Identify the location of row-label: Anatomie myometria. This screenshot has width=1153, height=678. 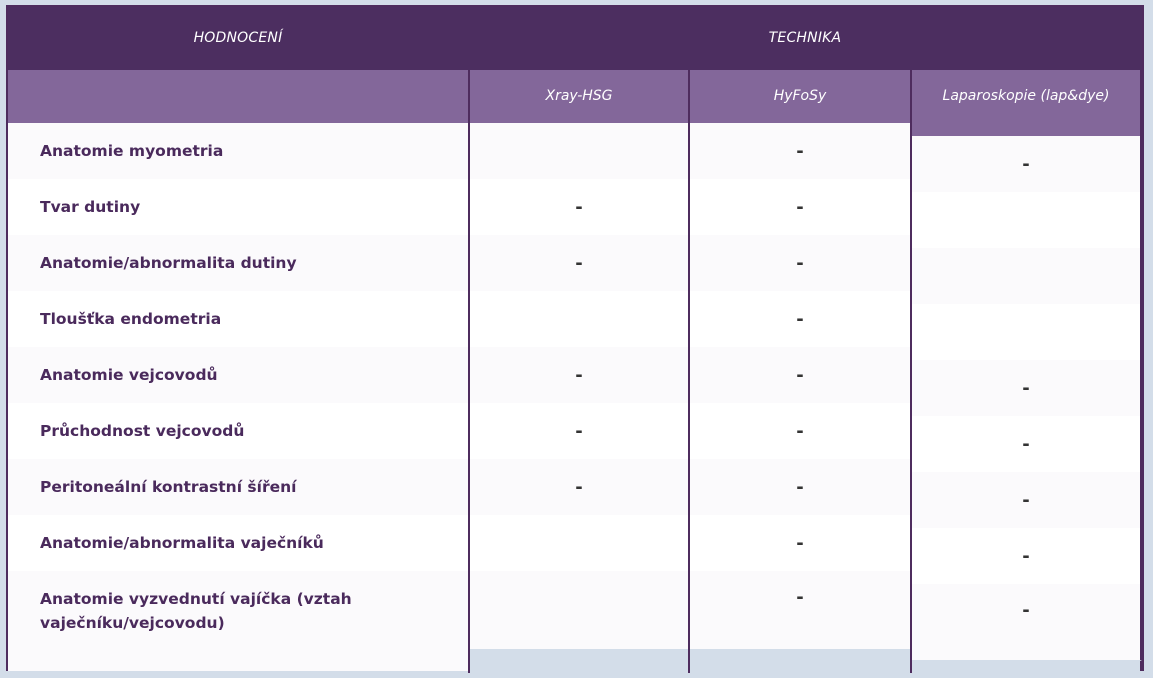
(132, 151).